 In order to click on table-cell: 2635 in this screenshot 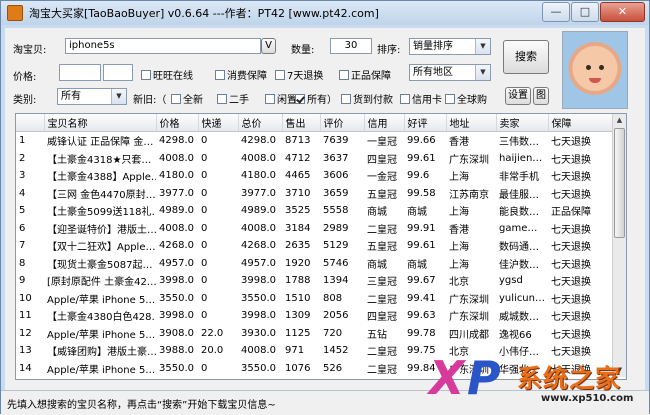, I will do `click(298, 246)`.